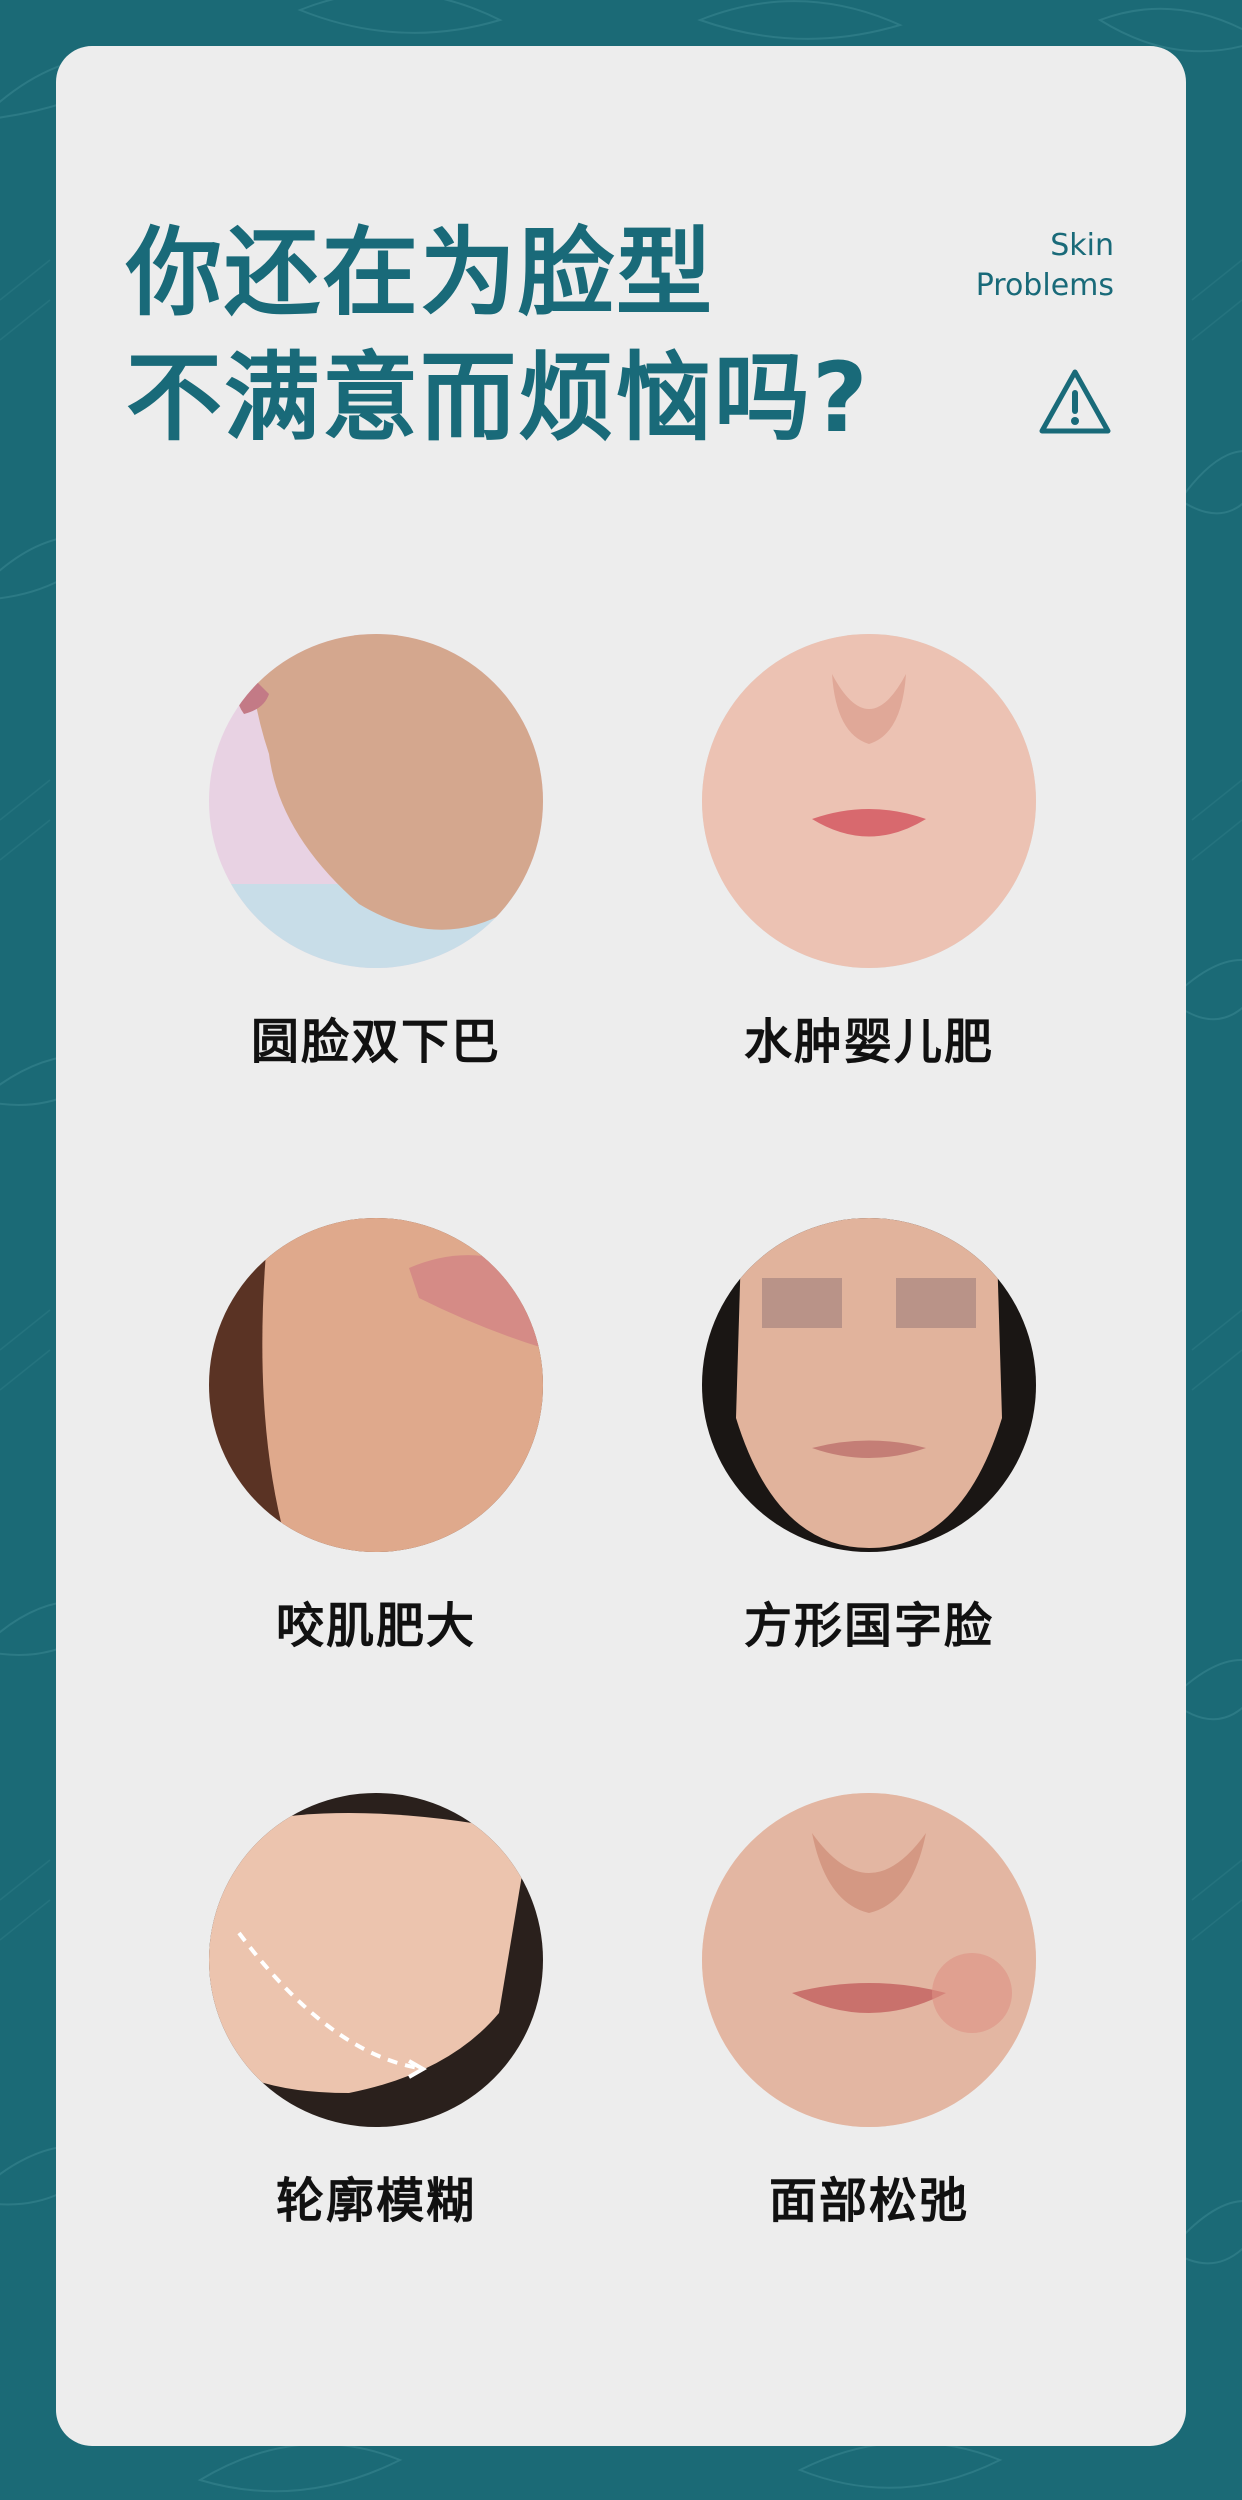  Describe the element at coordinates (868, 2201) in the screenshot. I see `problem-label: 面部松弛` at that location.